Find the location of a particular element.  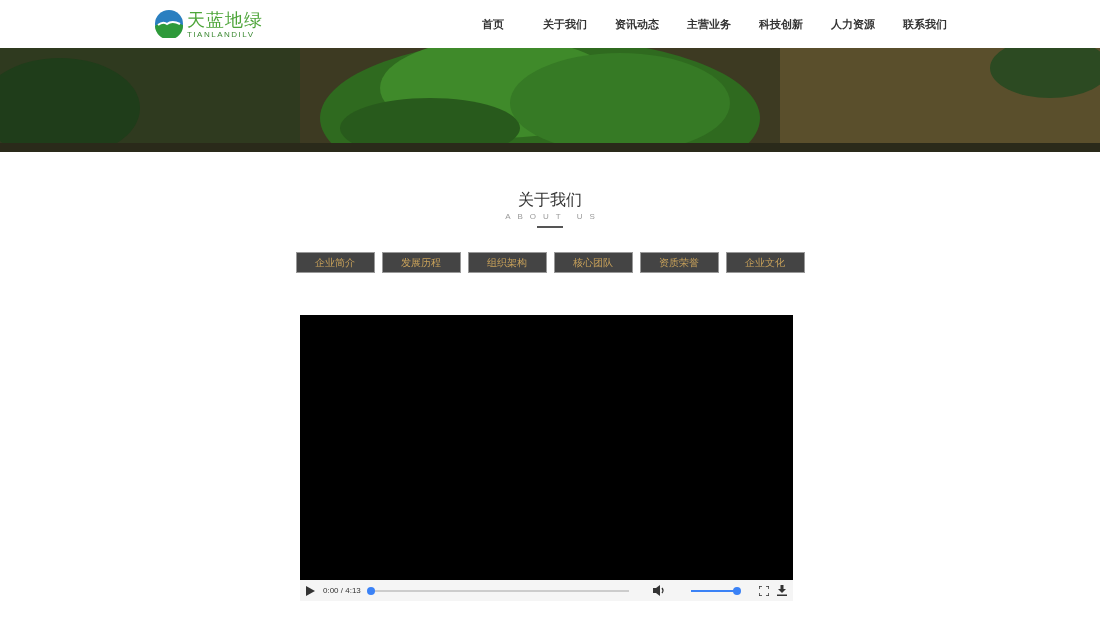

fullscreen-icon is located at coordinates (764, 590).